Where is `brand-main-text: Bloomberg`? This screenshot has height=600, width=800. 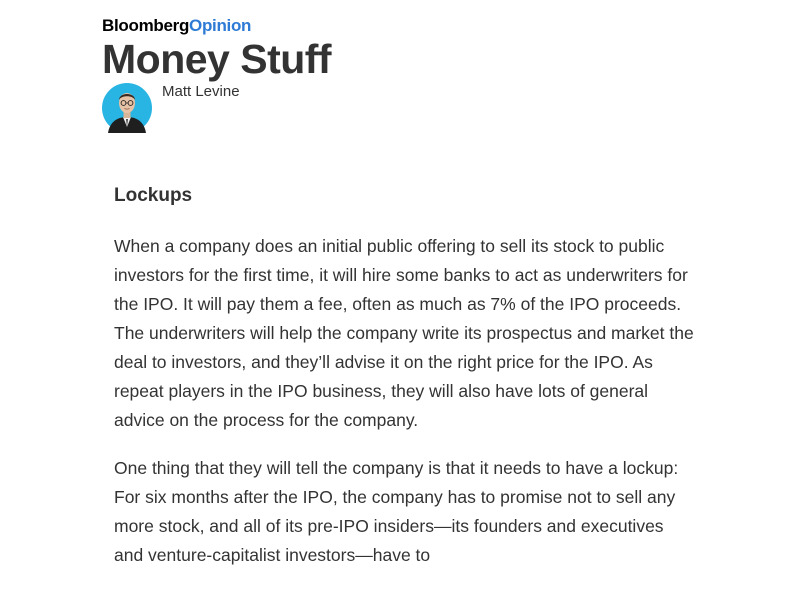 brand-main-text: Bloomberg is located at coordinates (146, 25).